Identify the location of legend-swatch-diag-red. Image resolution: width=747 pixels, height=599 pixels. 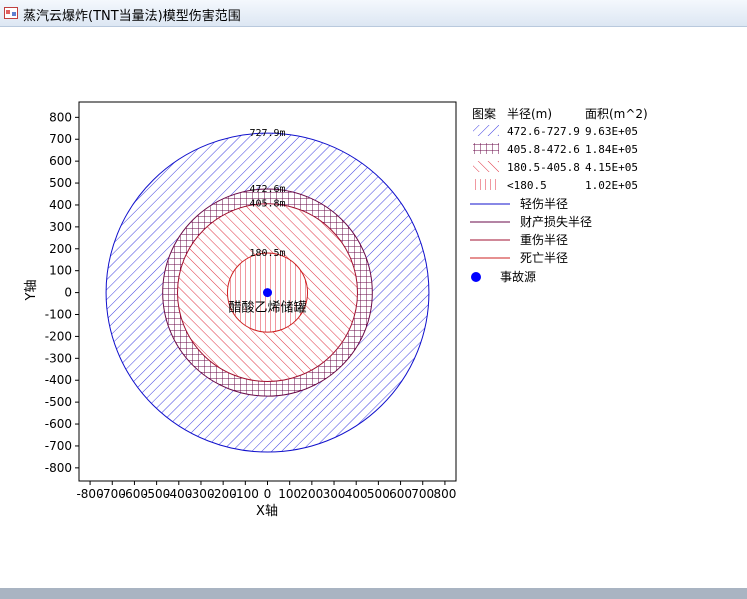
(486, 166).